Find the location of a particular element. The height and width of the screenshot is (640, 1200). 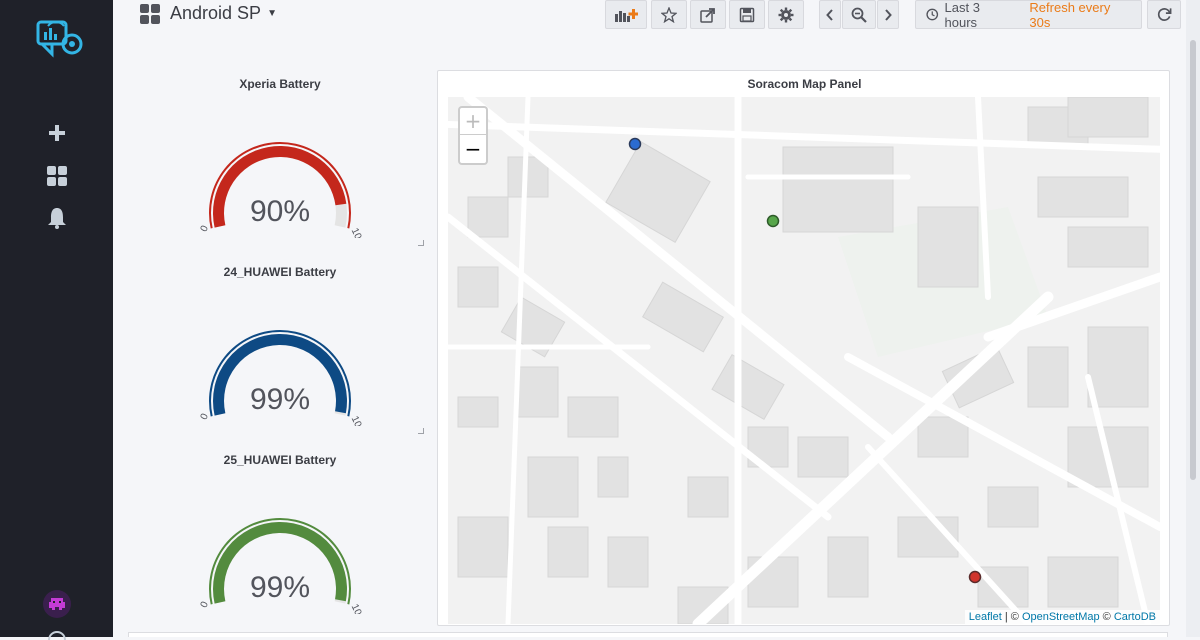

page-scrollbar is located at coordinates (1193, 318).